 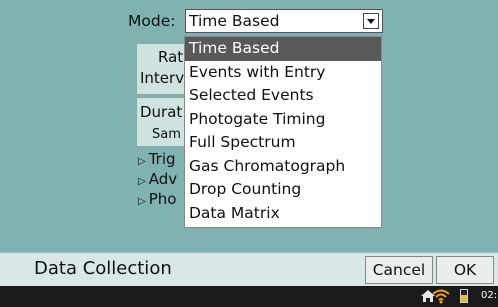 What do you see at coordinates (464, 296) in the screenshot?
I see `battery-icon` at bounding box center [464, 296].